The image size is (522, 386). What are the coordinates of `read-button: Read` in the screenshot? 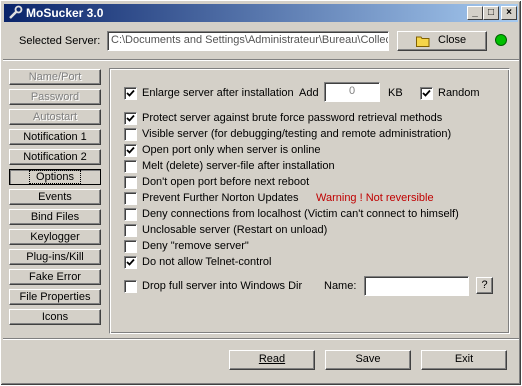 It's located at (272, 360).